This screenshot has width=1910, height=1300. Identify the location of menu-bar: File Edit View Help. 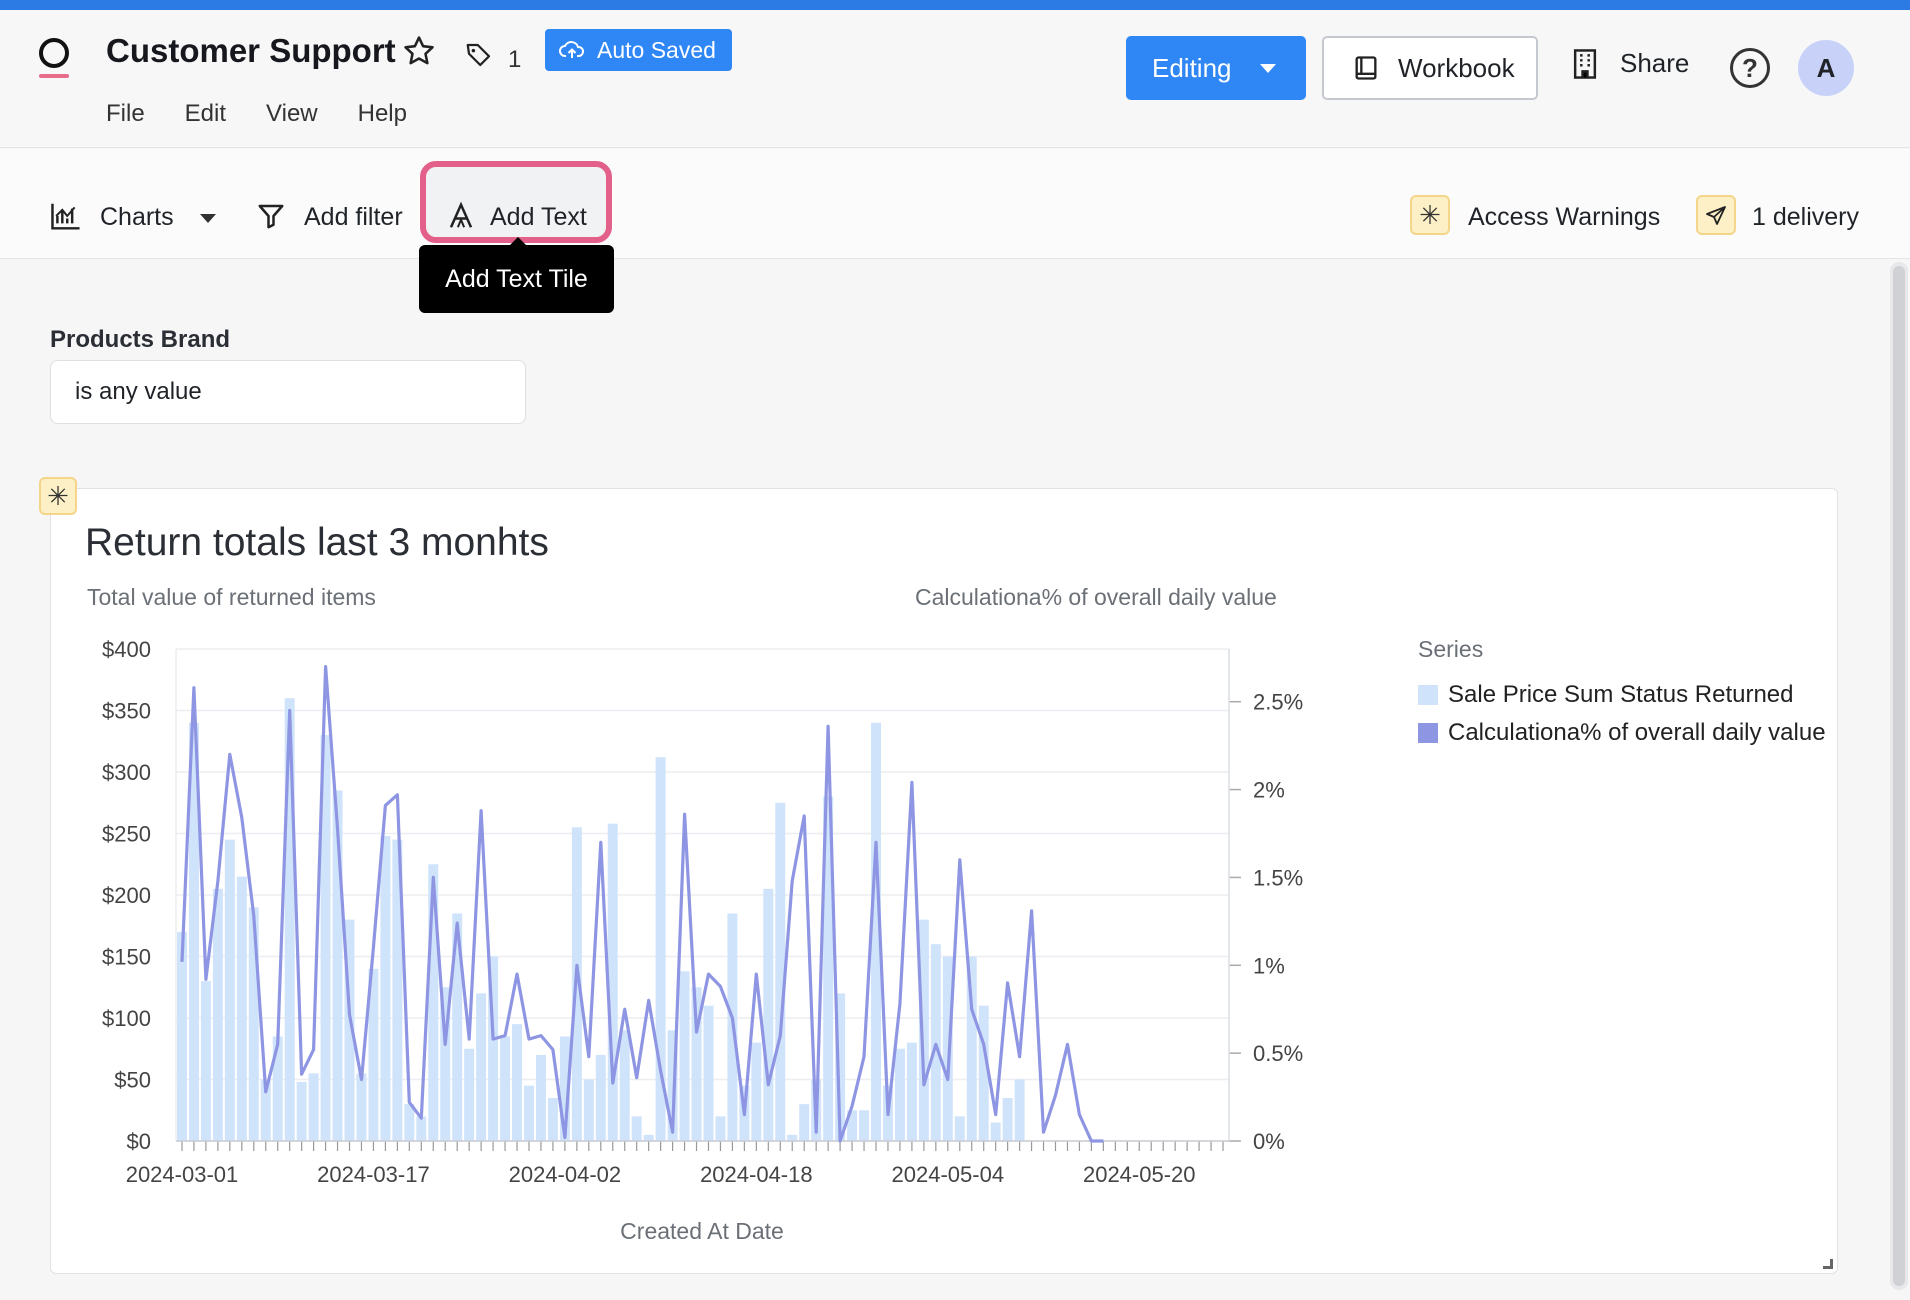
(276, 114).